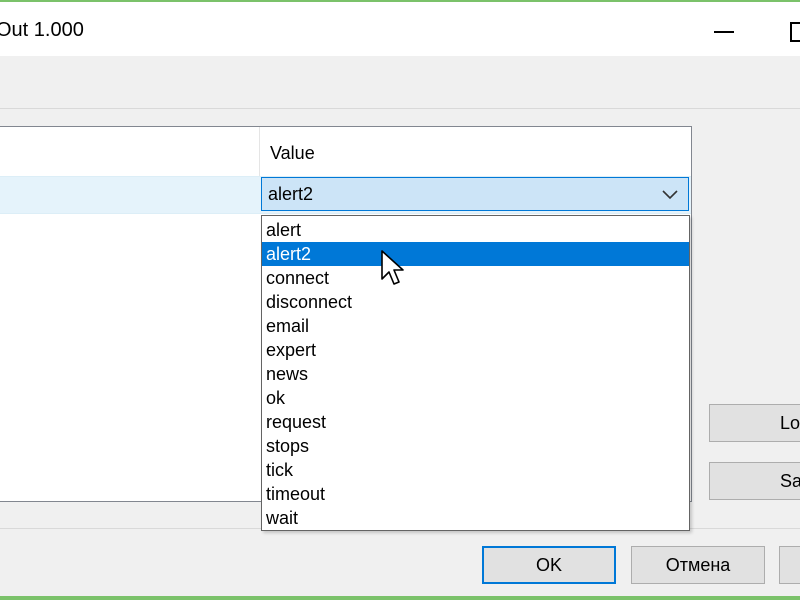 The width and height of the screenshot is (800, 600). What do you see at coordinates (754, 423) in the screenshot?
I see `load-button: Lo` at bounding box center [754, 423].